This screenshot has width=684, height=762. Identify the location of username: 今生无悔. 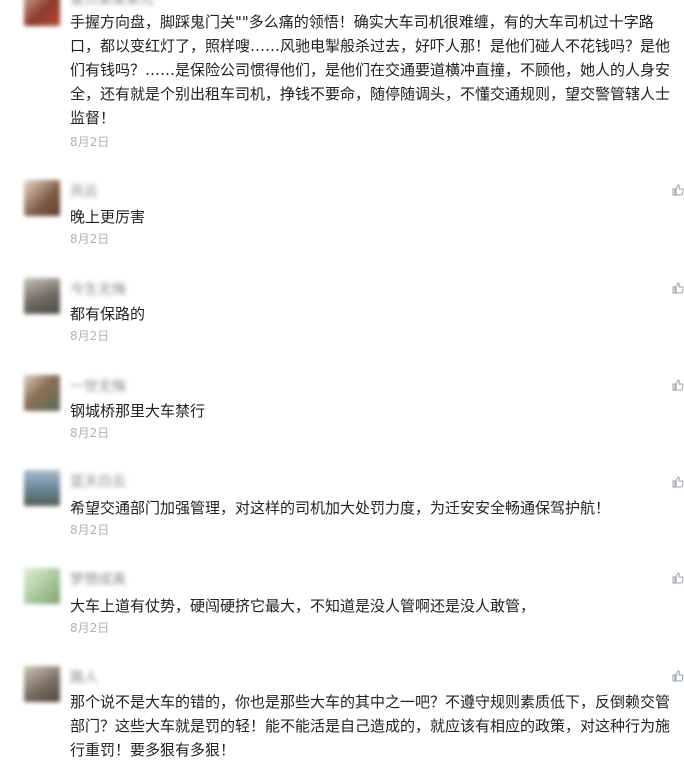
(98, 290).